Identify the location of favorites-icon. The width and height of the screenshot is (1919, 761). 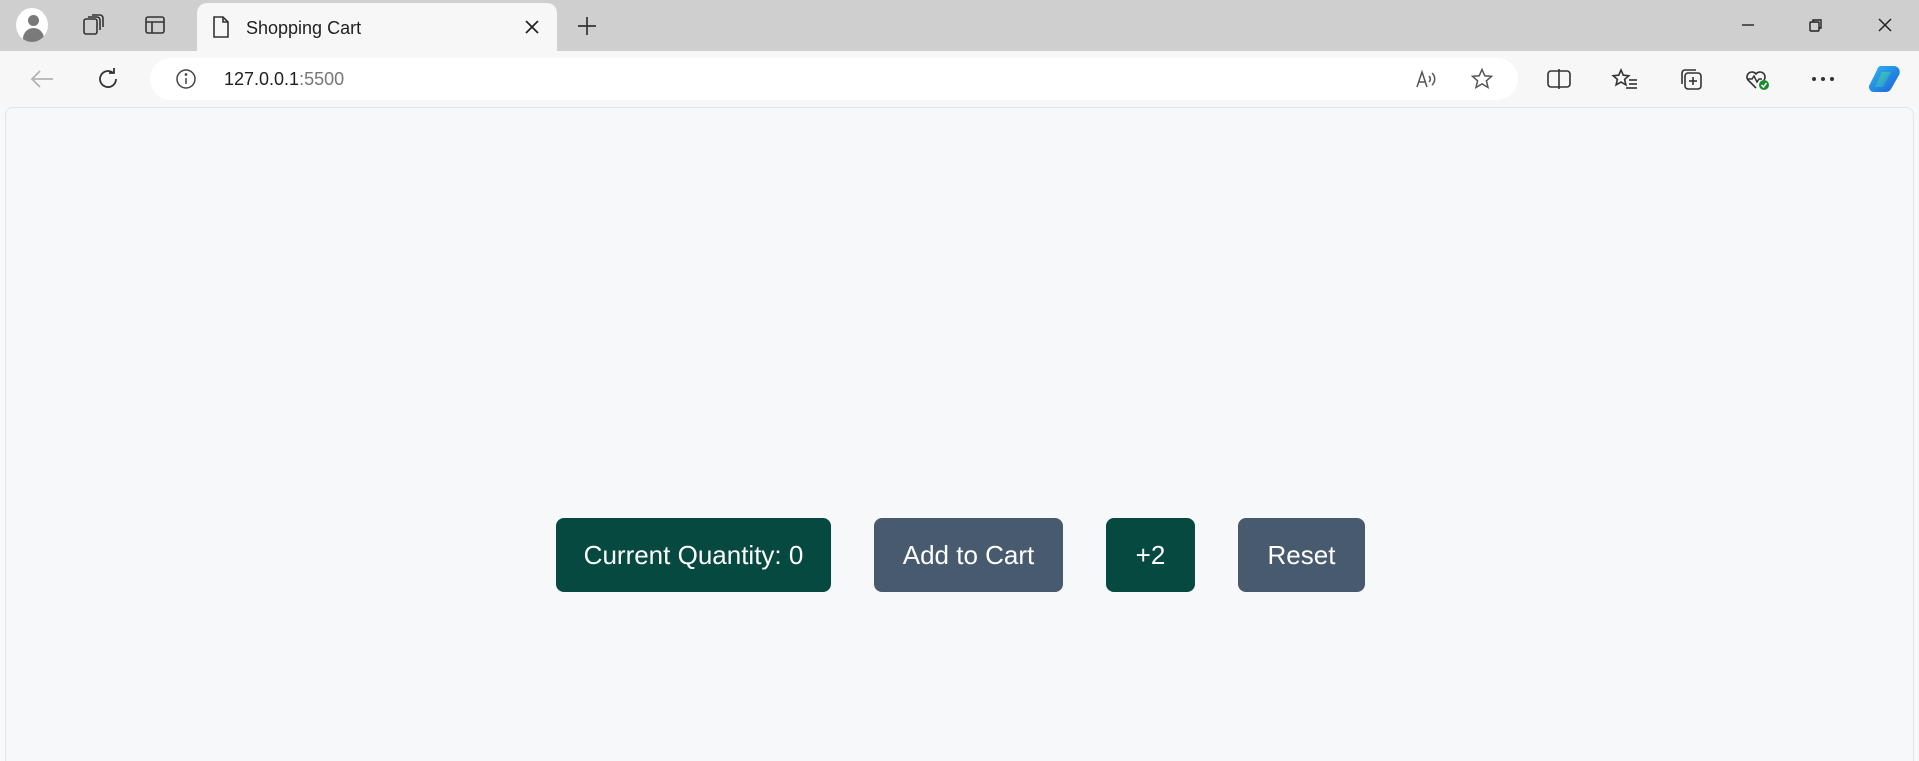
(1625, 79).